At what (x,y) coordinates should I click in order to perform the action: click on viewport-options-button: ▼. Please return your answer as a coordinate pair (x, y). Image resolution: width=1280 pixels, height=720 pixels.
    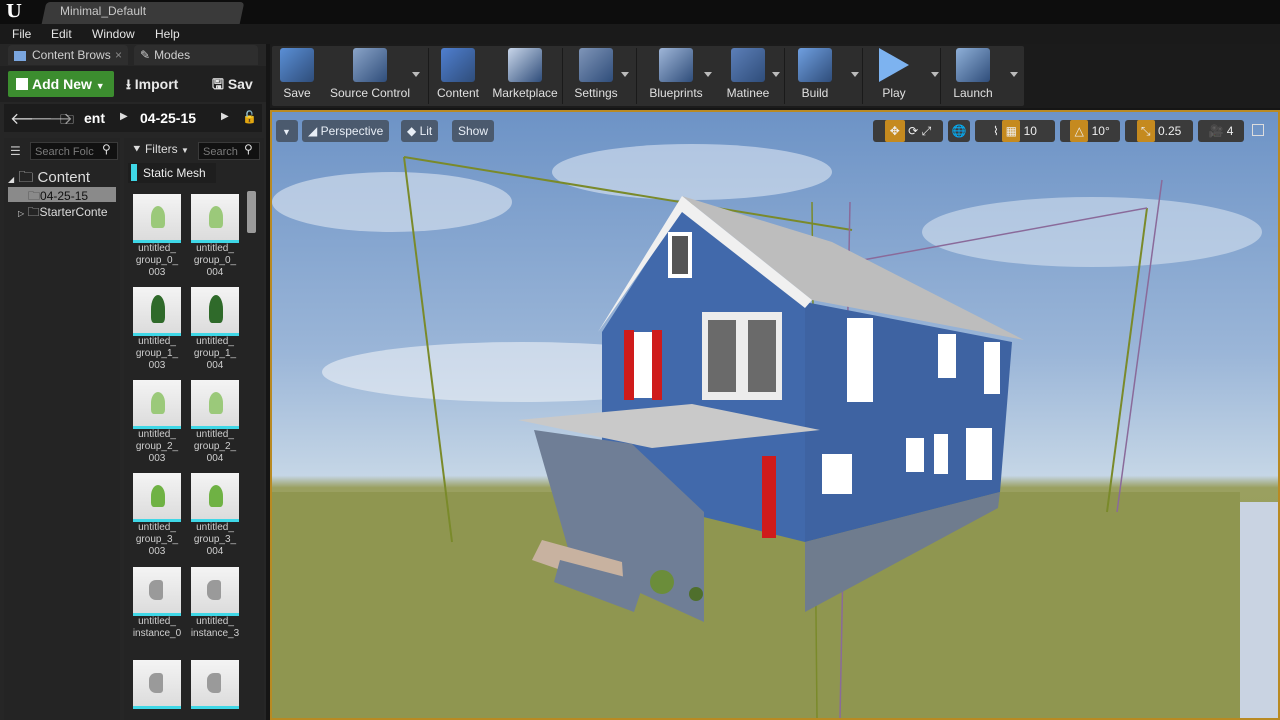
    Looking at the image, I should click on (287, 131).